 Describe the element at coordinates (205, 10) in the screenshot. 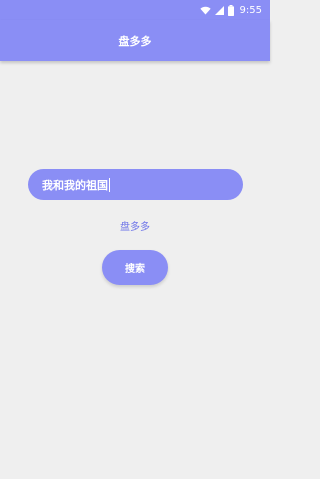

I see `wifi-icon` at that location.